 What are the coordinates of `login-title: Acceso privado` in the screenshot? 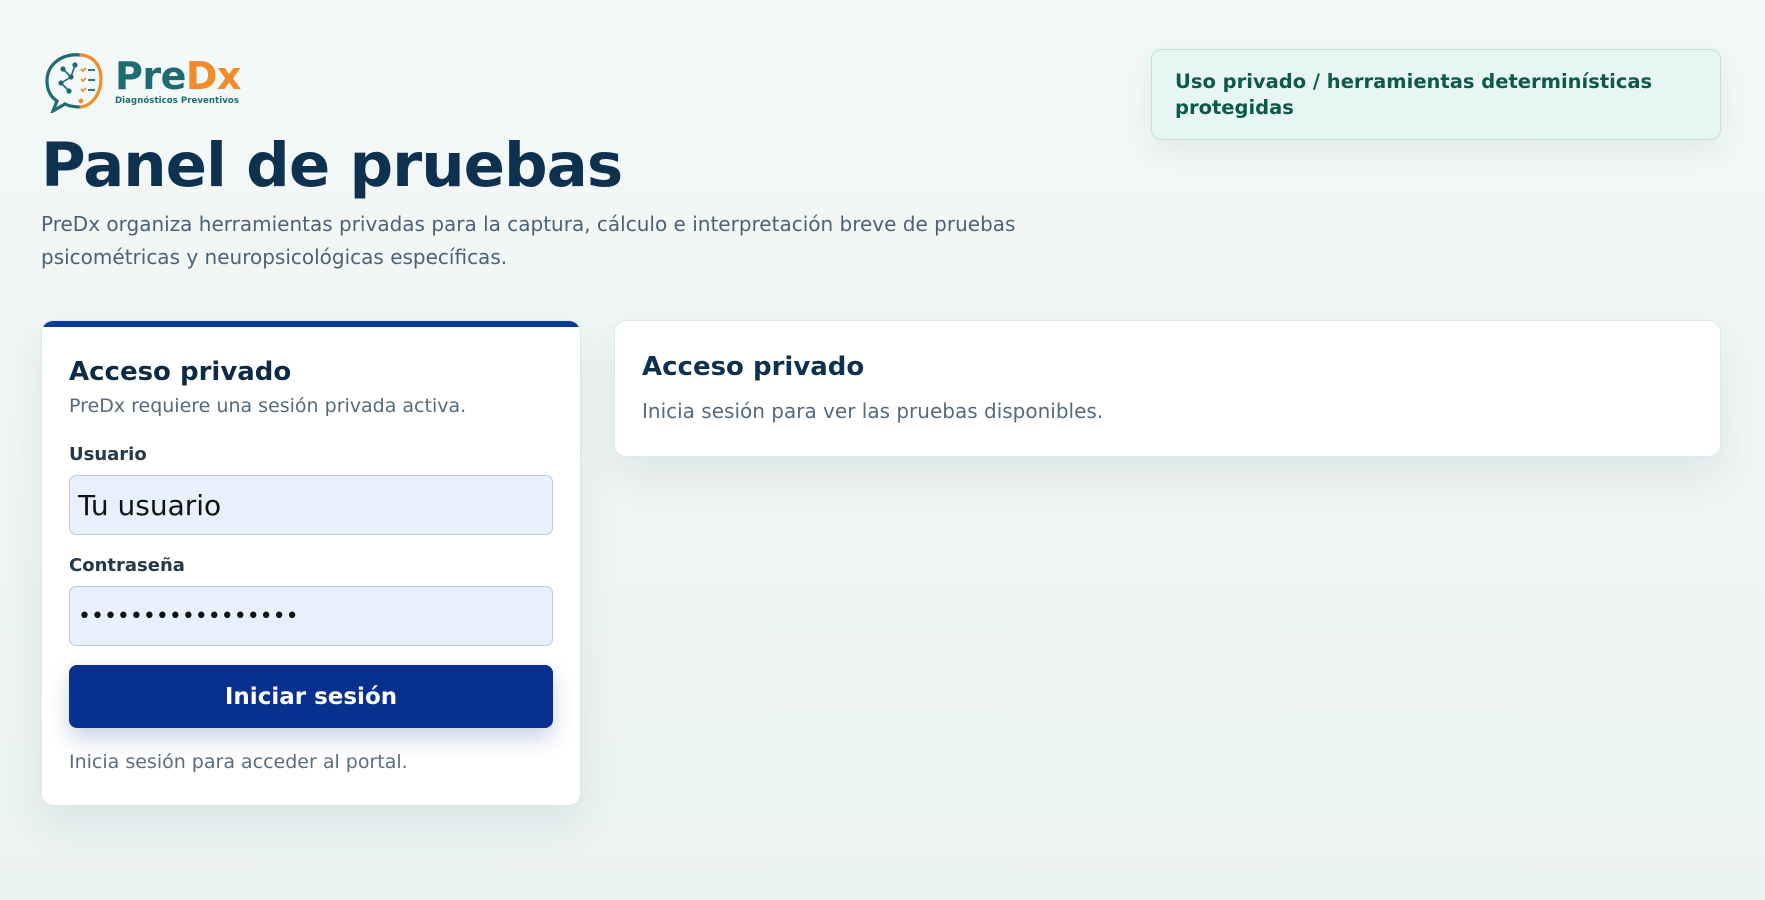 It's located at (180, 372).